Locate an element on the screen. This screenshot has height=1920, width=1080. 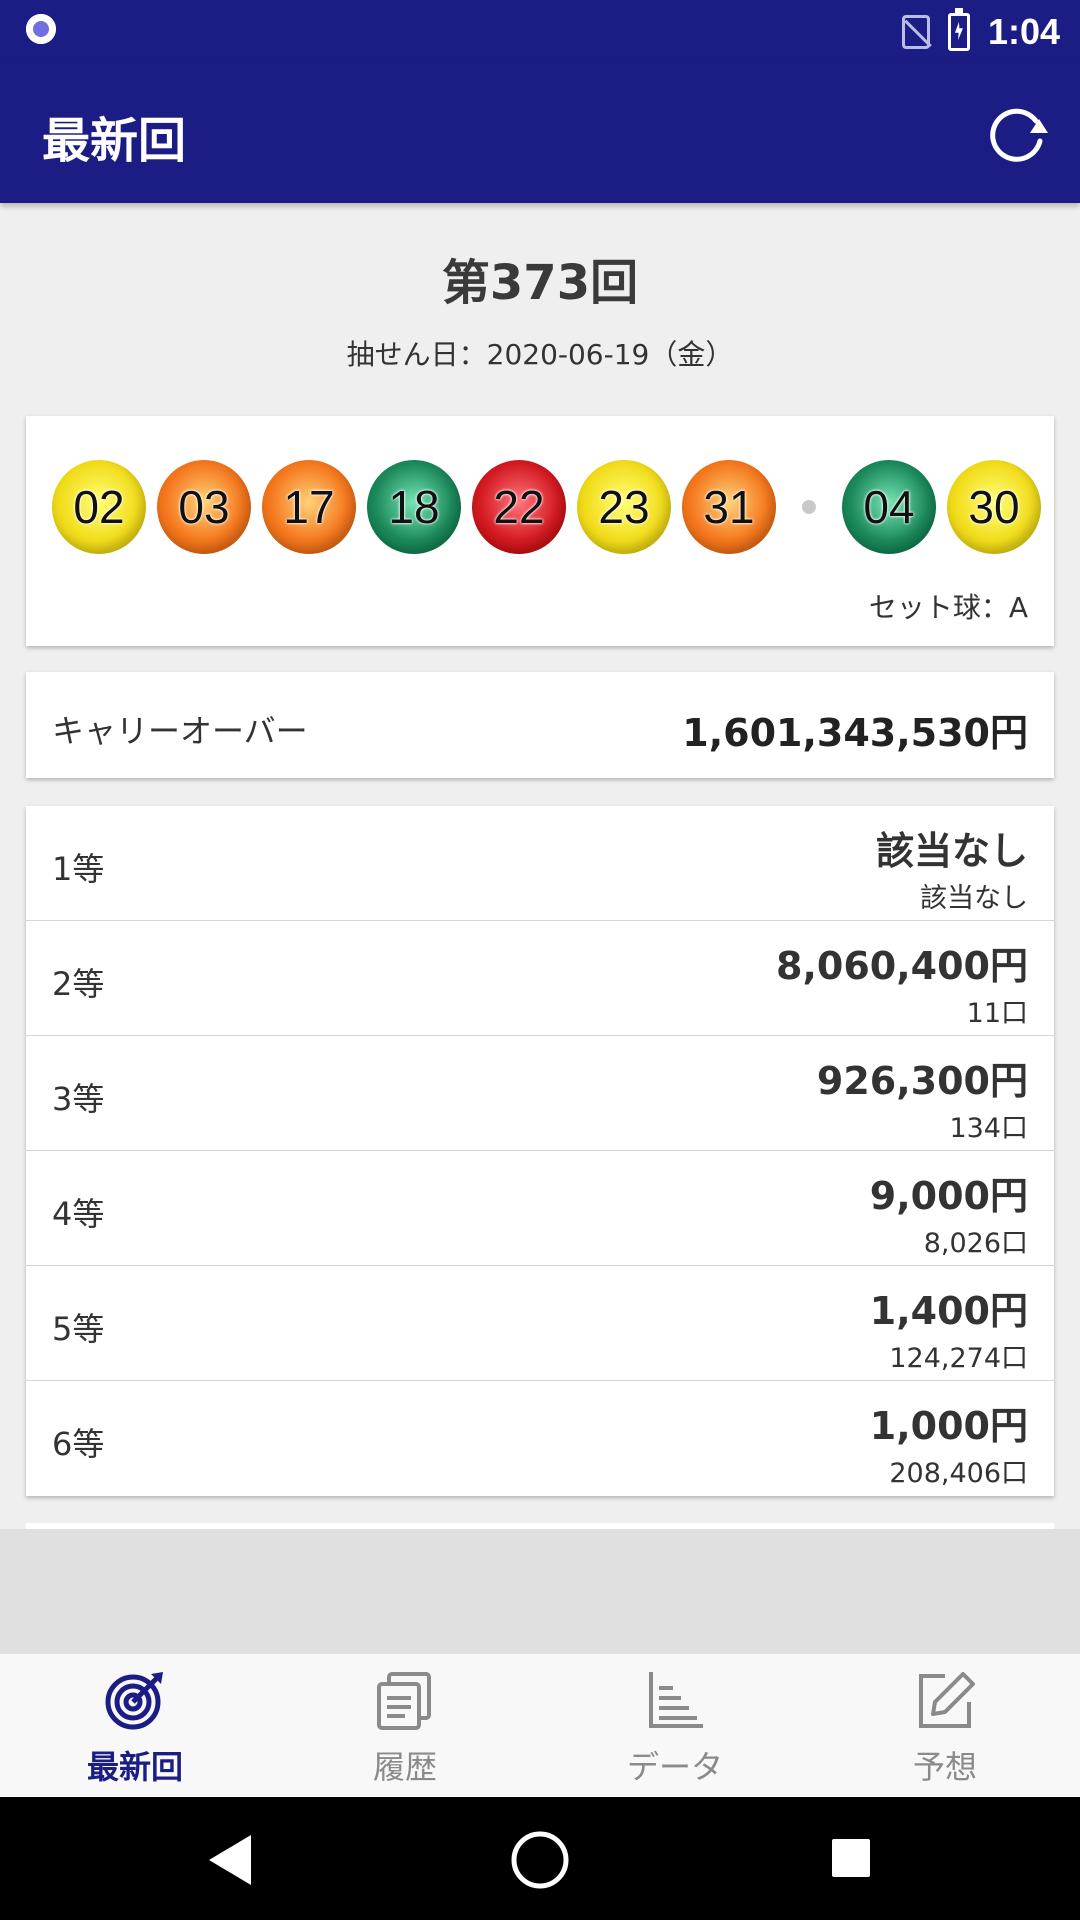
prize-rank: 4等 is located at coordinates (78, 1214).